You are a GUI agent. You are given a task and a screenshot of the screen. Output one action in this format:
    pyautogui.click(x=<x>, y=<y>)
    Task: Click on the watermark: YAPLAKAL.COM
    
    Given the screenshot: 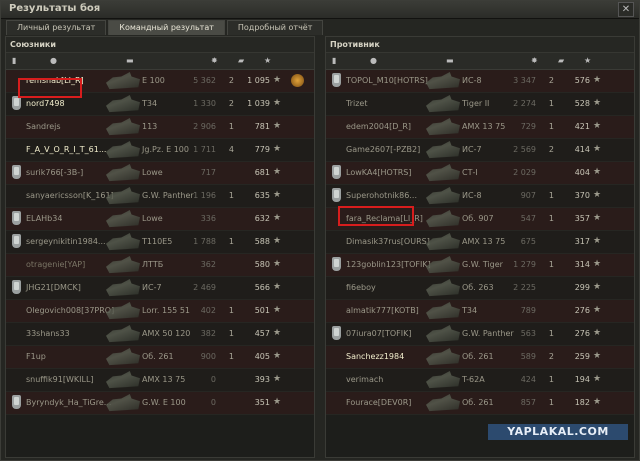 What is the action you would take?
    pyautogui.click(x=558, y=432)
    